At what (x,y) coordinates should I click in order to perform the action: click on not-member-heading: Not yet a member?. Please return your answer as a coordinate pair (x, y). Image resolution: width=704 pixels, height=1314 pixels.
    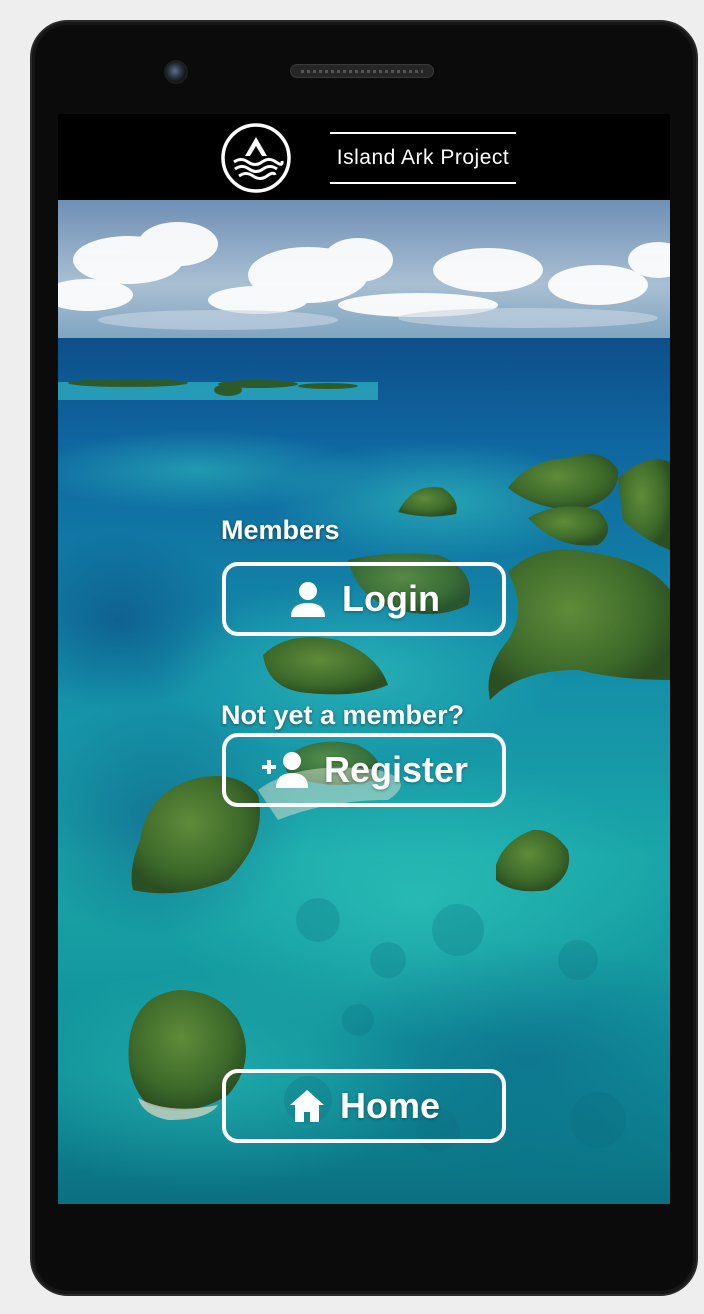
    Looking at the image, I should click on (343, 715).